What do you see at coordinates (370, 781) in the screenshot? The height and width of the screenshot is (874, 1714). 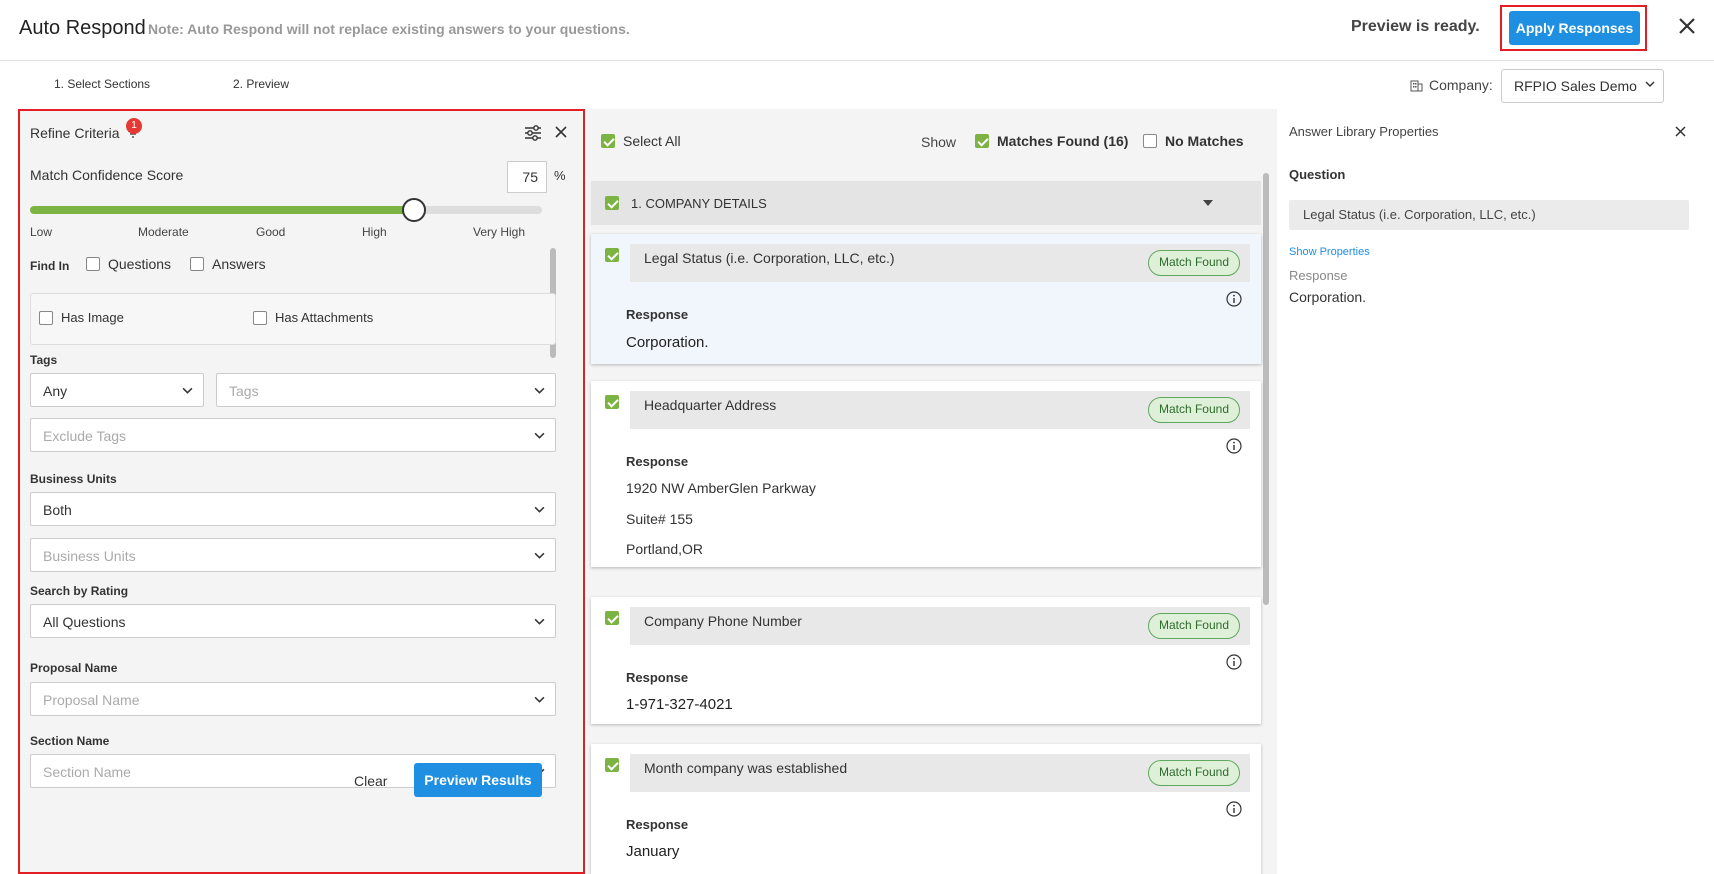 I see `clear-button: Clear` at bounding box center [370, 781].